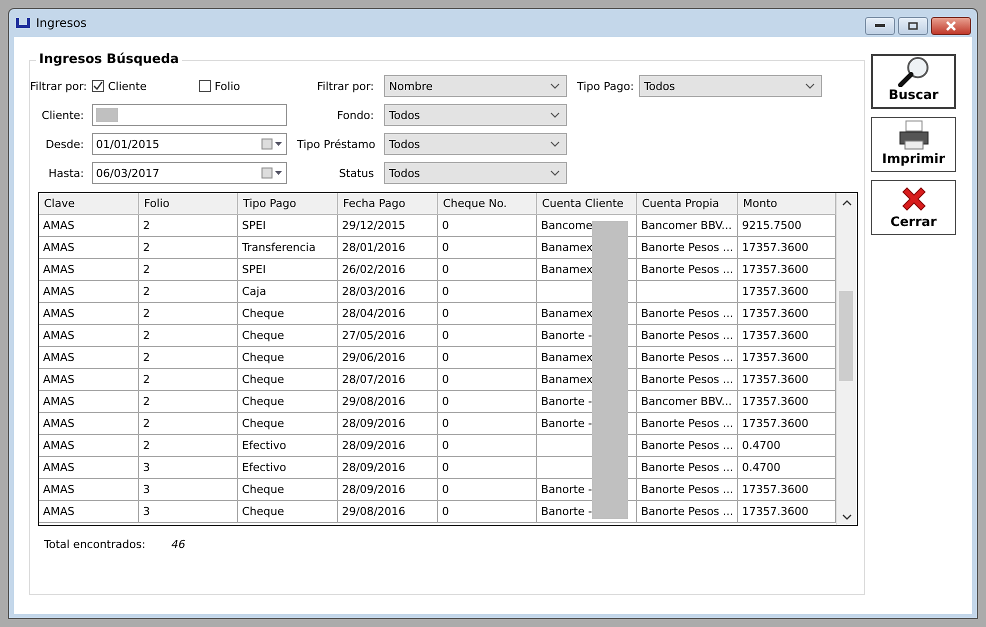  What do you see at coordinates (388, 204) in the screenshot?
I see `column-header: Fecha Pago` at bounding box center [388, 204].